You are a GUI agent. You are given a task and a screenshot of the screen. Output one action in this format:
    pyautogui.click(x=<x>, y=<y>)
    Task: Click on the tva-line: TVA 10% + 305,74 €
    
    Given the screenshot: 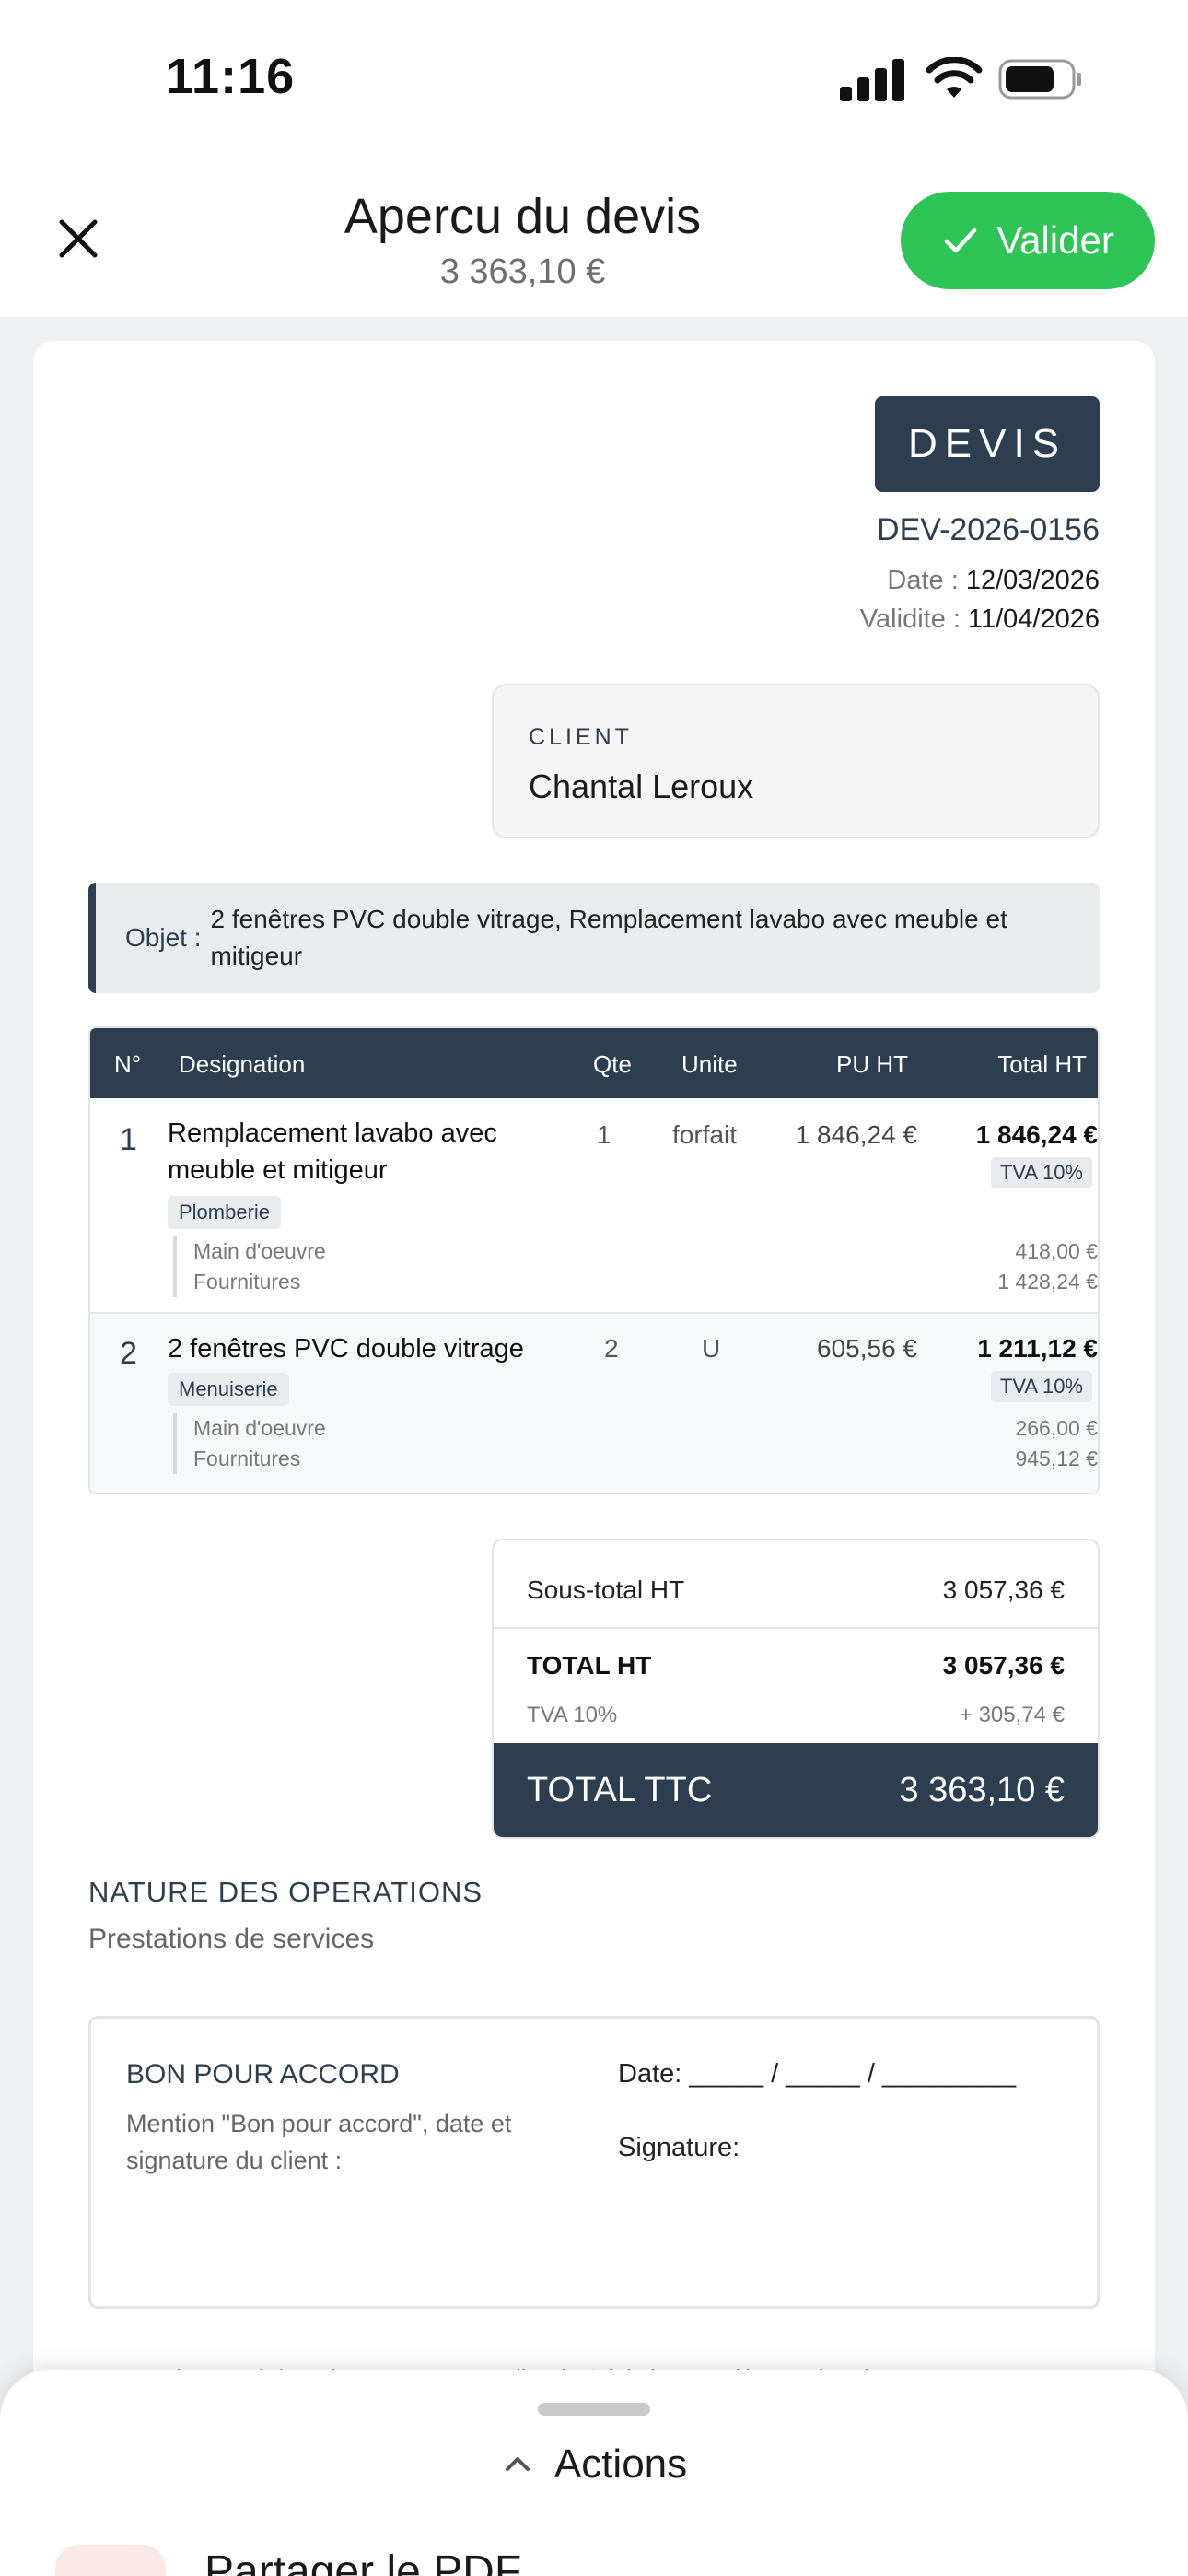 What is the action you would take?
    pyautogui.click(x=796, y=1715)
    